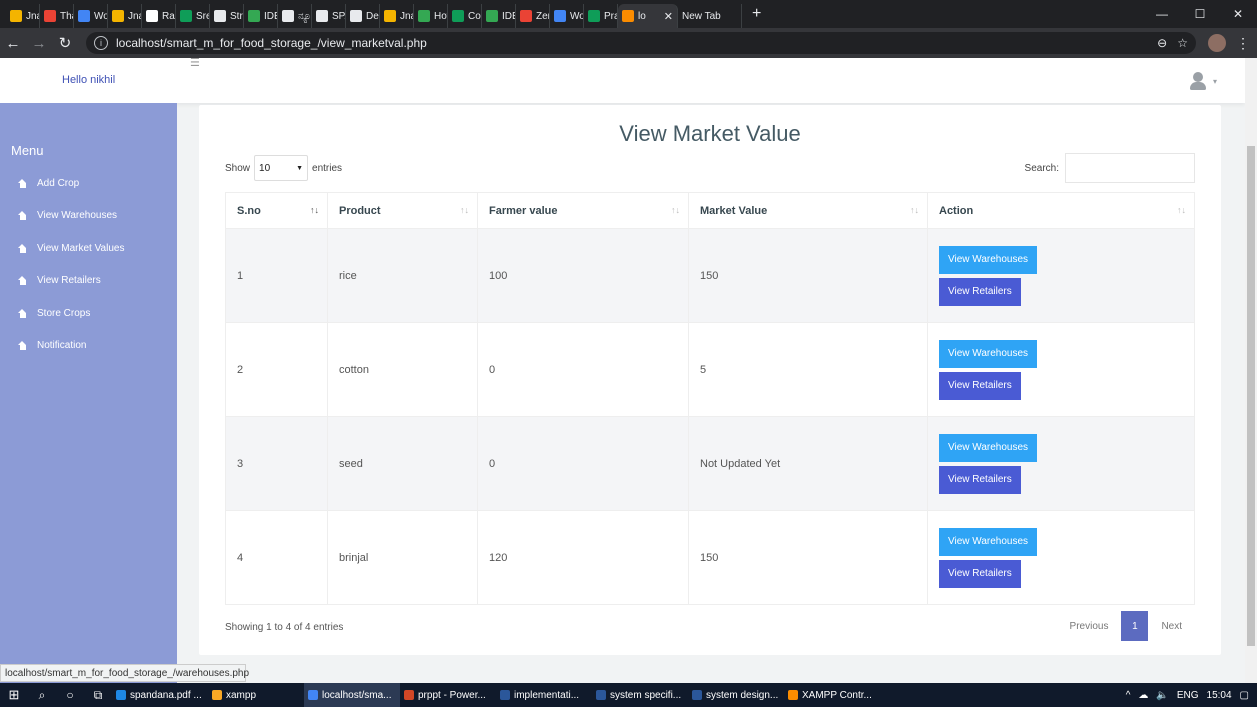 The image size is (1257, 707). Describe the element at coordinates (276, 210) in the screenshot. I see `column-header-sno: S.no ↑↓` at that location.